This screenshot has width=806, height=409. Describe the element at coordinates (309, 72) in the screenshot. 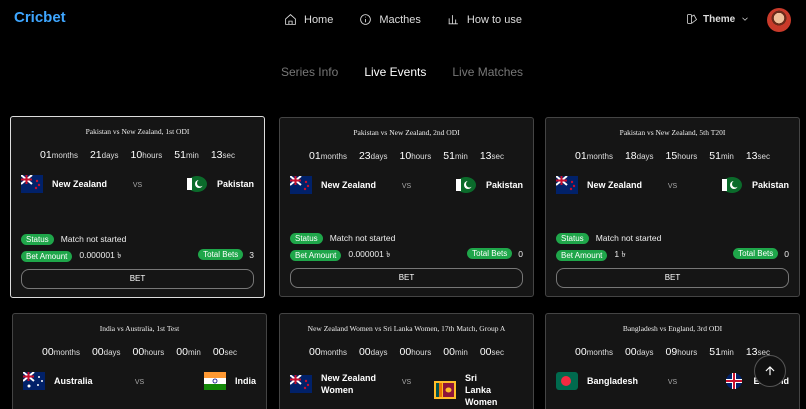

I see `tab-series-info: Series Info` at that location.